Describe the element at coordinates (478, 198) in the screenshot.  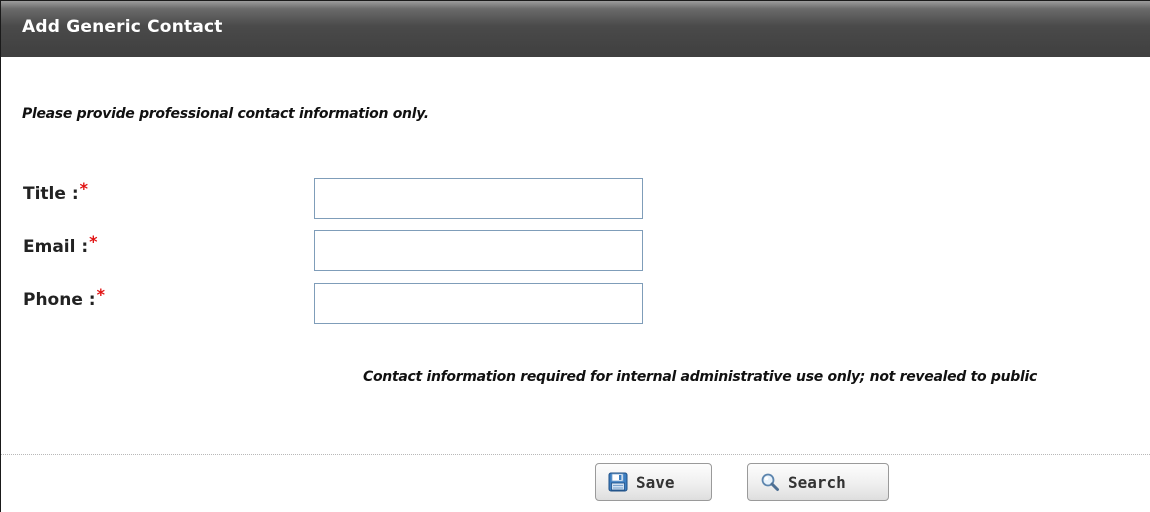
I see `title-input` at that location.